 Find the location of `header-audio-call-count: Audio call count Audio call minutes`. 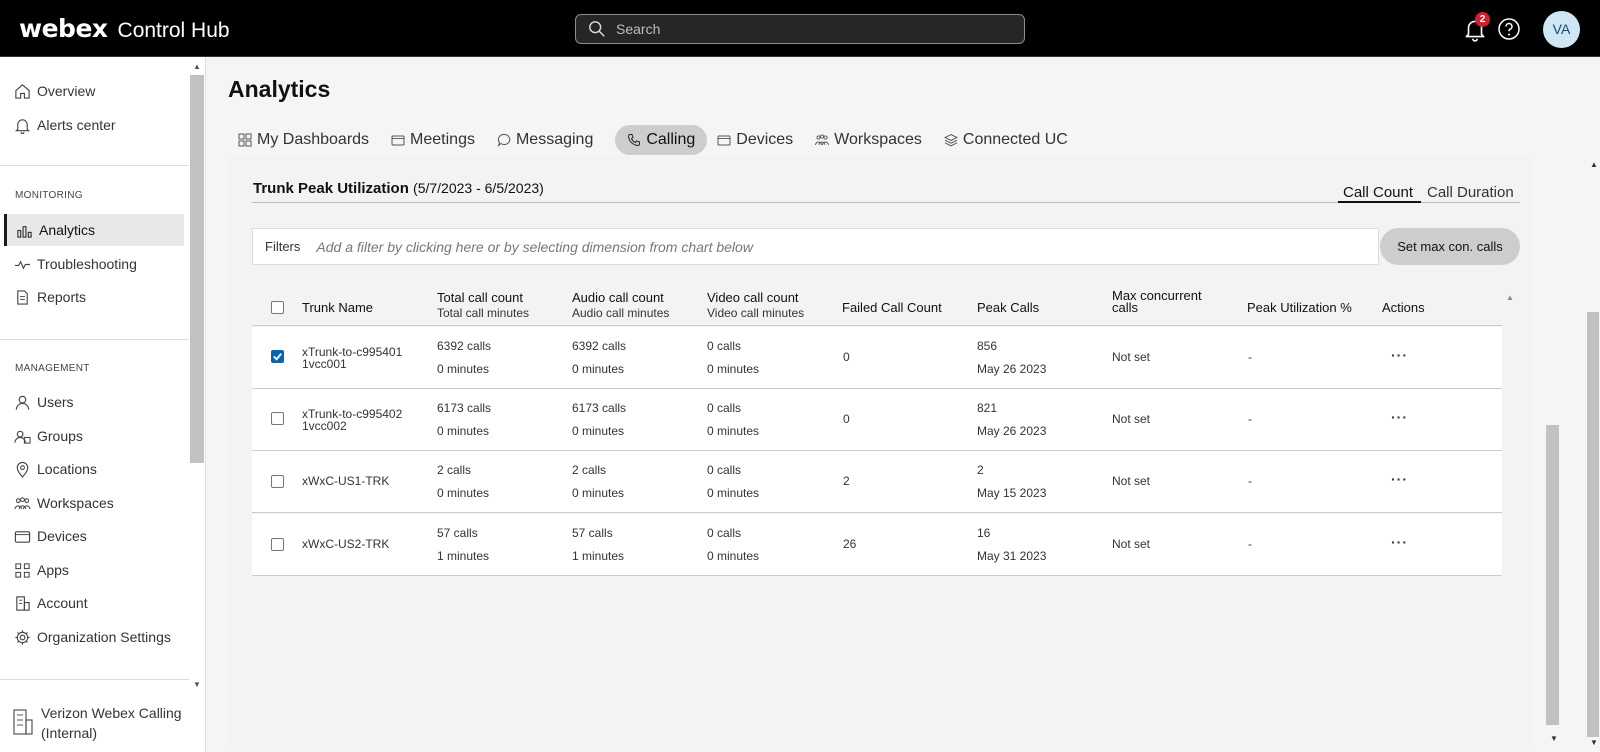

header-audio-call-count: Audio call count Audio call minutes is located at coordinates (620, 305).